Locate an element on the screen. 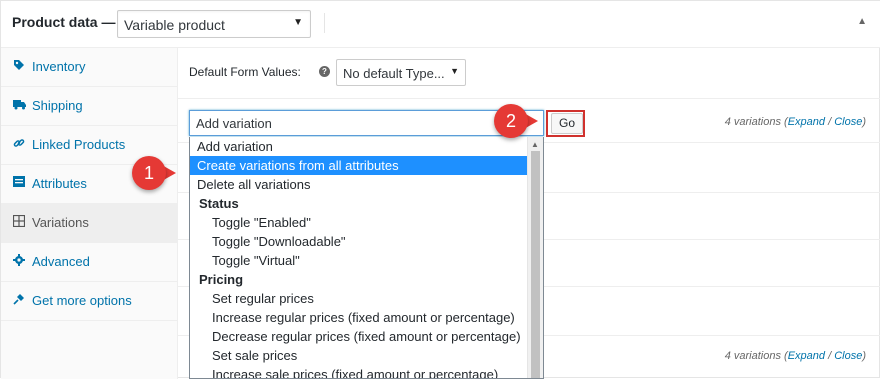 The height and width of the screenshot is (379, 880). tab-inventory: Inventory is located at coordinates (89, 67).